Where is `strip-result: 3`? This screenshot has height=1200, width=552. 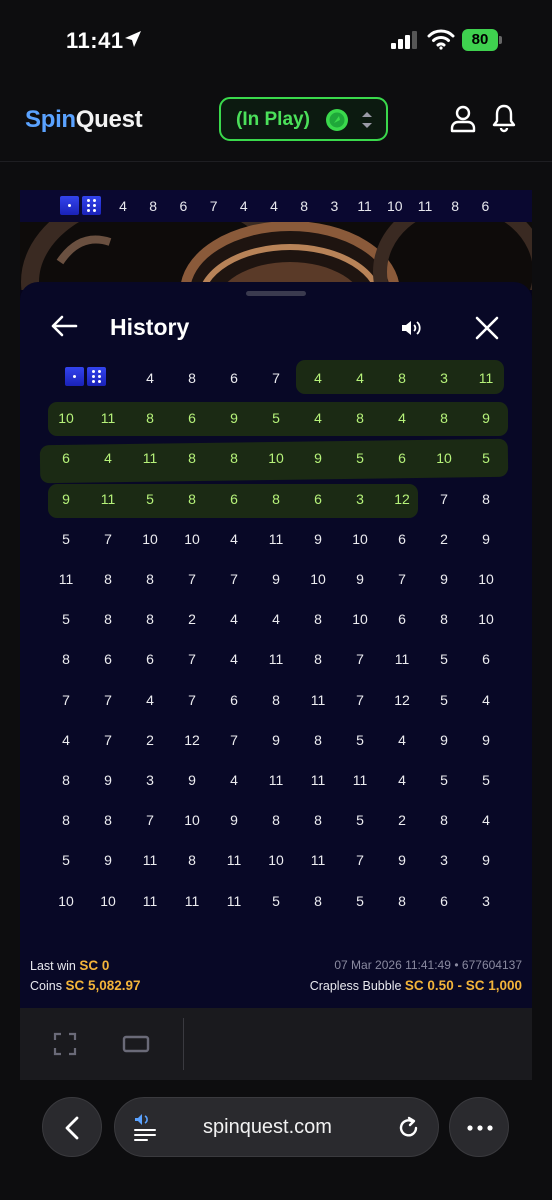
strip-result: 3 is located at coordinates (334, 206).